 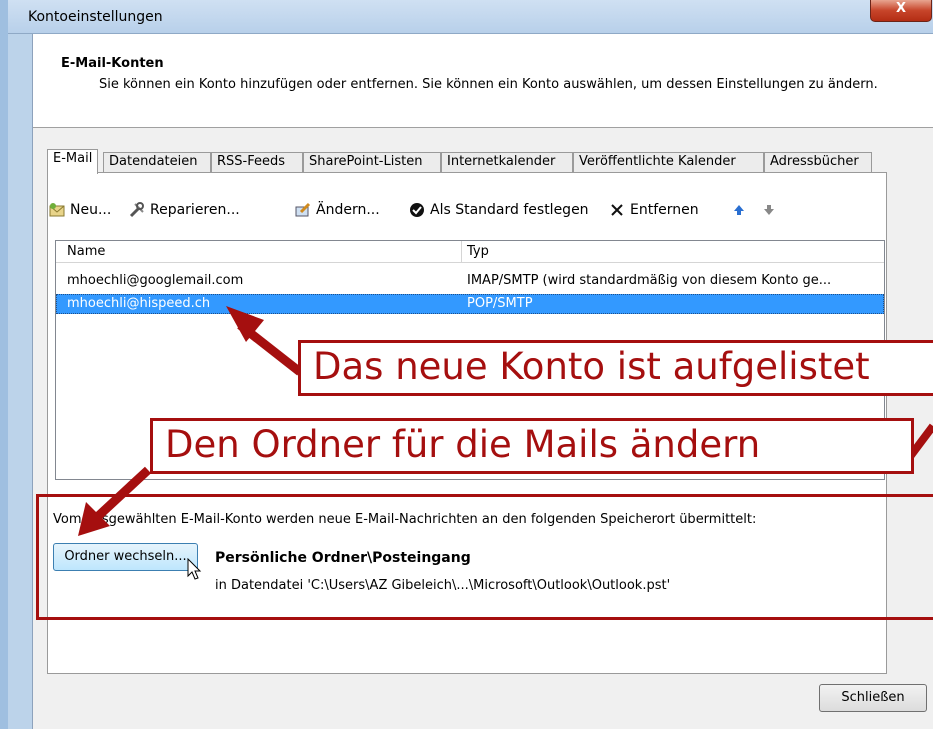 I want to click on tab-internet-calendars: Internetkalender, so click(x=507, y=162).